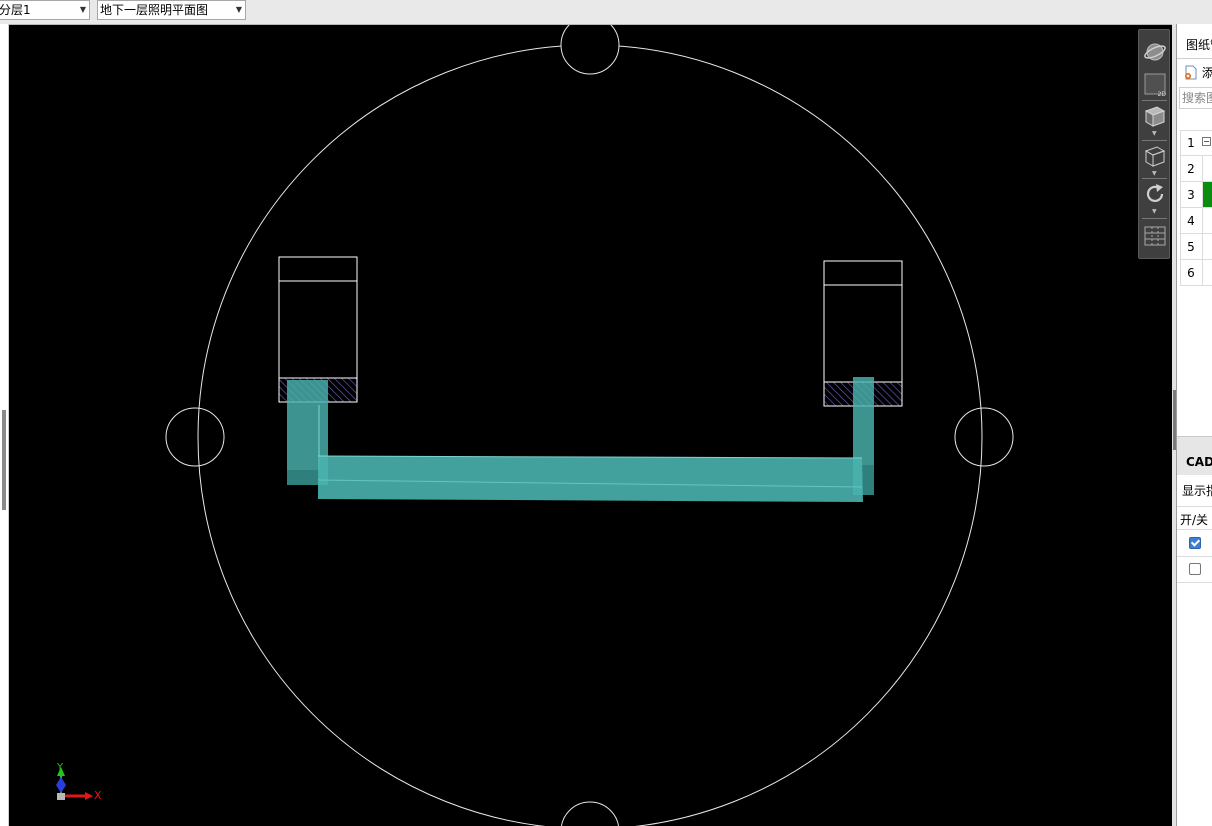 This screenshot has width=1212, height=826. Describe the element at coordinates (590, 50) in the screenshot. I see `marker-circle-top` at that location.